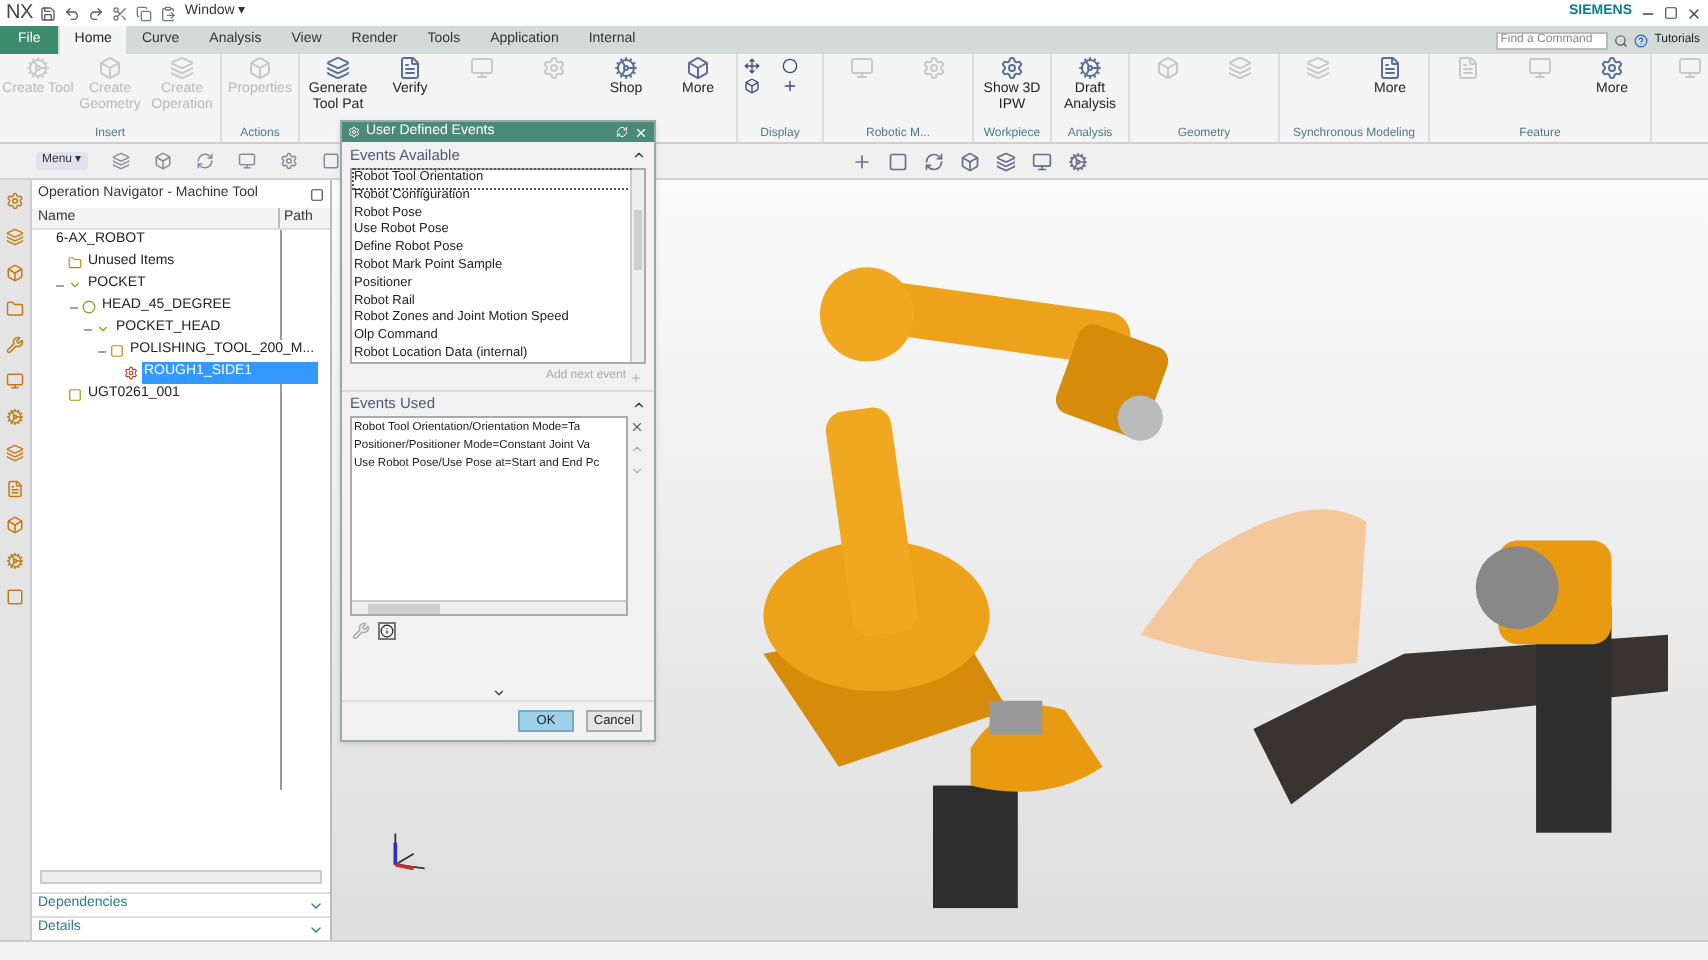 This screenshot has width=1708, height=960. I want to click on close-icon, so click(1694, 13).